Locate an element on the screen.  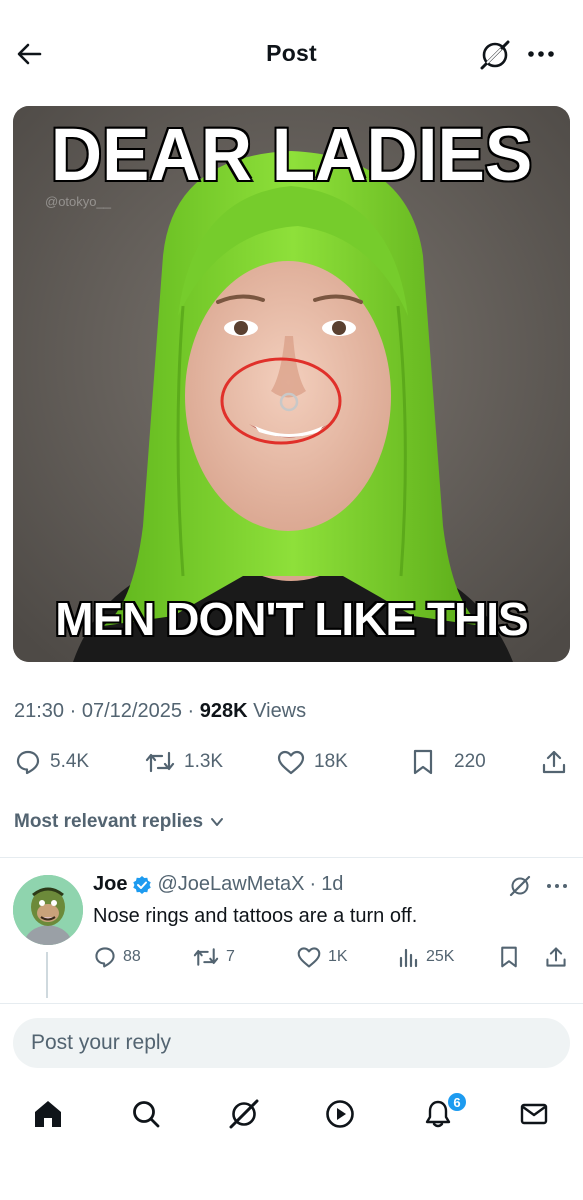
ape-avatar-image is located at coordinates (48, 910).